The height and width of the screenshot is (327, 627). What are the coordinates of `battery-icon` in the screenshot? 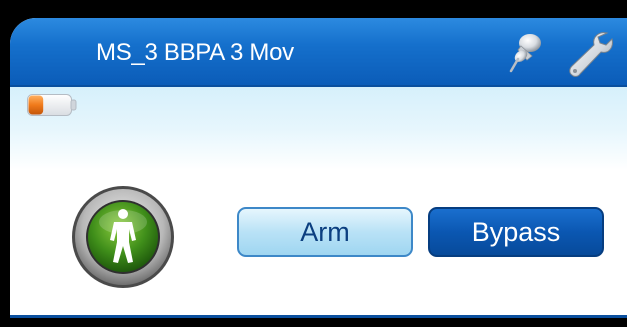 It's located at (52, 105).